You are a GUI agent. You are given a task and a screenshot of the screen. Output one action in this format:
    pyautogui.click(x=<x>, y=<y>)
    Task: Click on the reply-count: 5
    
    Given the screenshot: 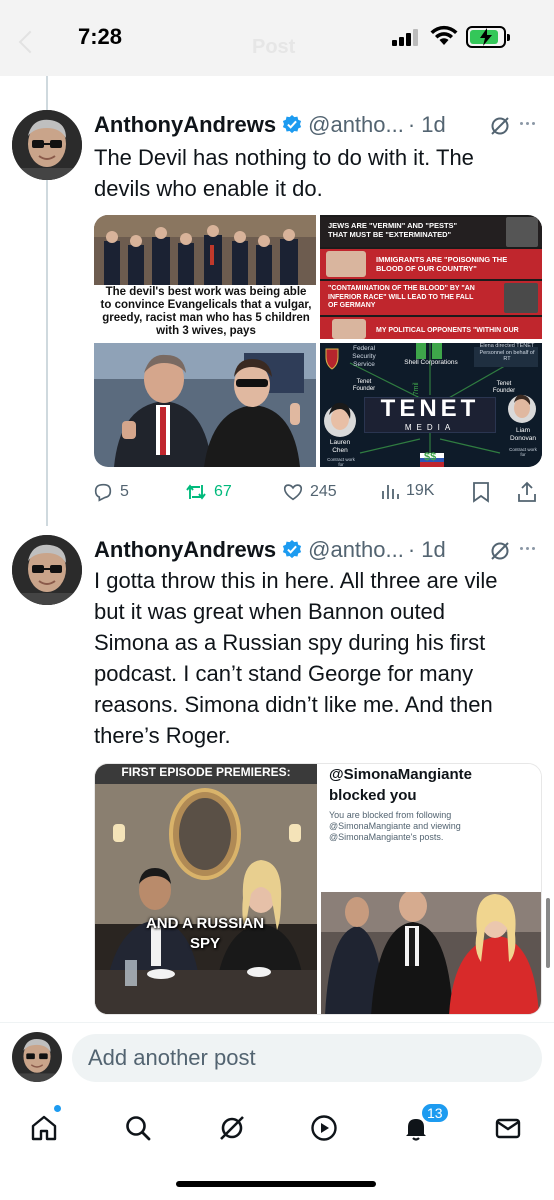 What is the action you would take?
    pyautogui.click(x=124, y=491)
    